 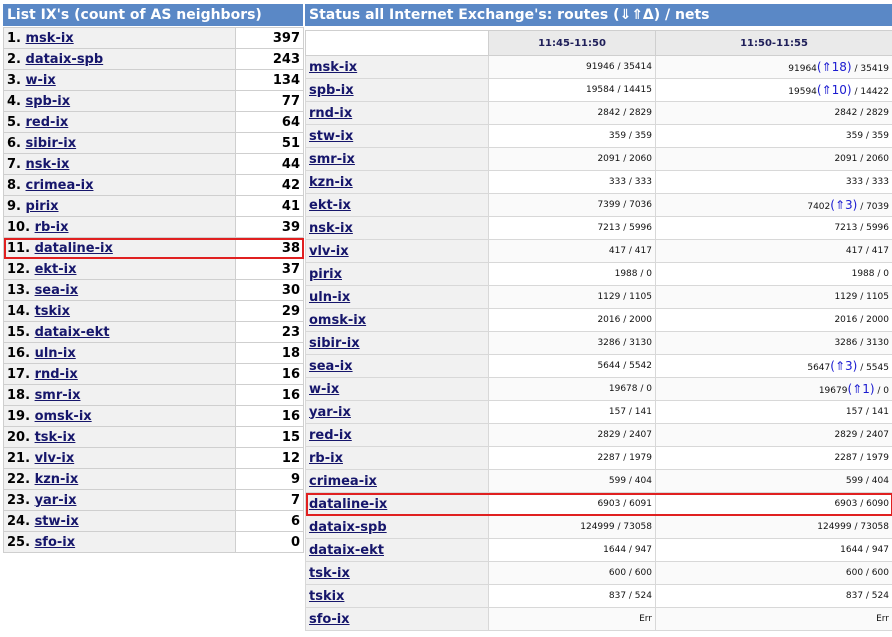 What do you see at coordinates (48, 101) in the screenshot?
I see `ix-link-spb-ix: spb-ix` at bounding box center [48, 101].